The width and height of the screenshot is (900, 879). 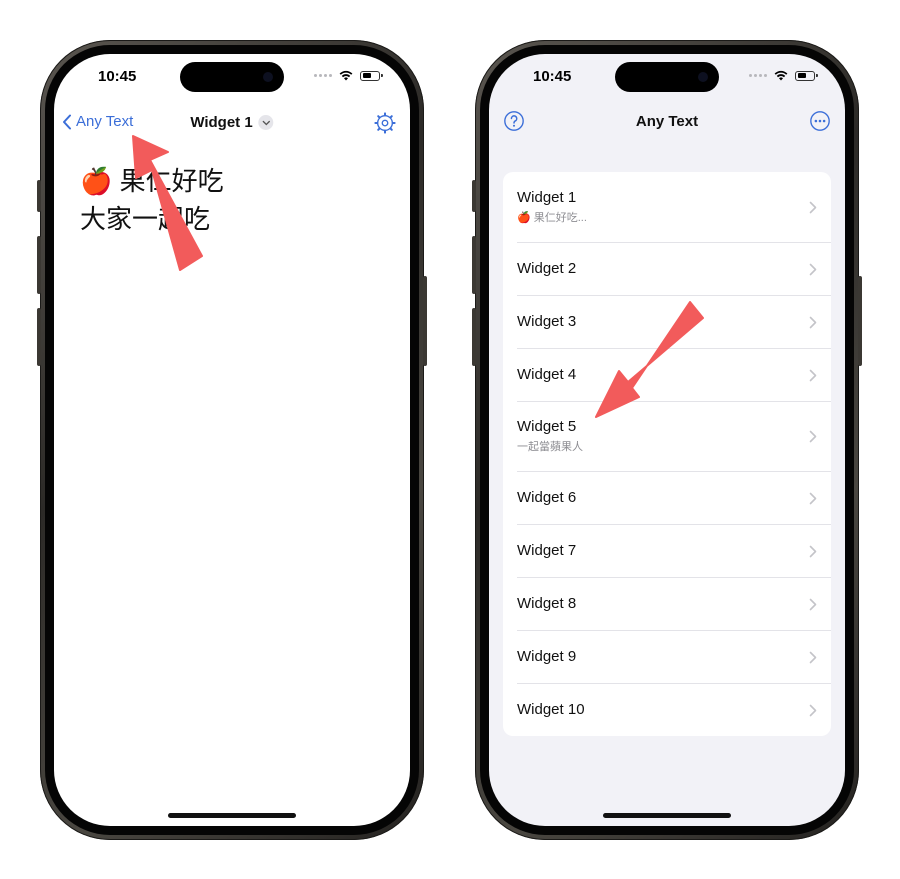 What do you see at coordinates (667, 121) in the screenshot?
I see `page-title: Any Text` at bounding box center [667, 121].